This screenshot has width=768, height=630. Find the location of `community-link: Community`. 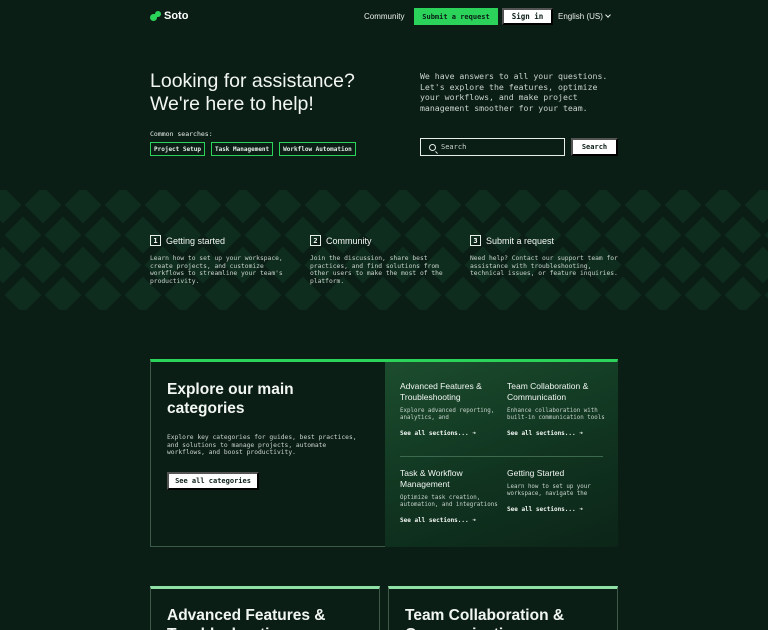

community-link: Community is located at coordinates (384, 16).